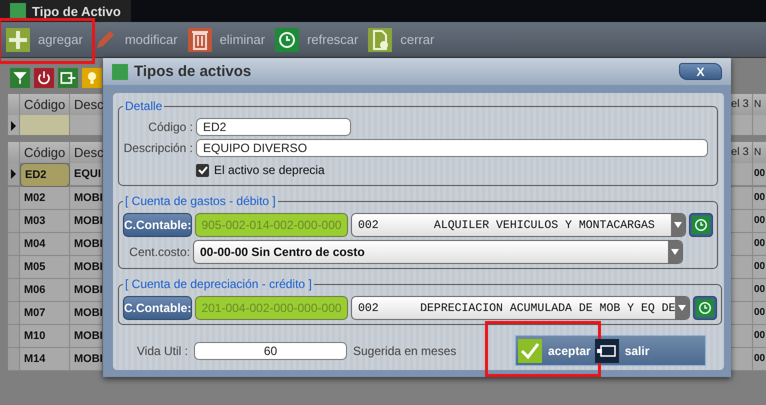 This screenshot has width=766, height=405. Describe the element at coordinates (218, 284) in the screenshot. I see `section-legend: [ Cuenta de depreciación - crédito ]` at that location.